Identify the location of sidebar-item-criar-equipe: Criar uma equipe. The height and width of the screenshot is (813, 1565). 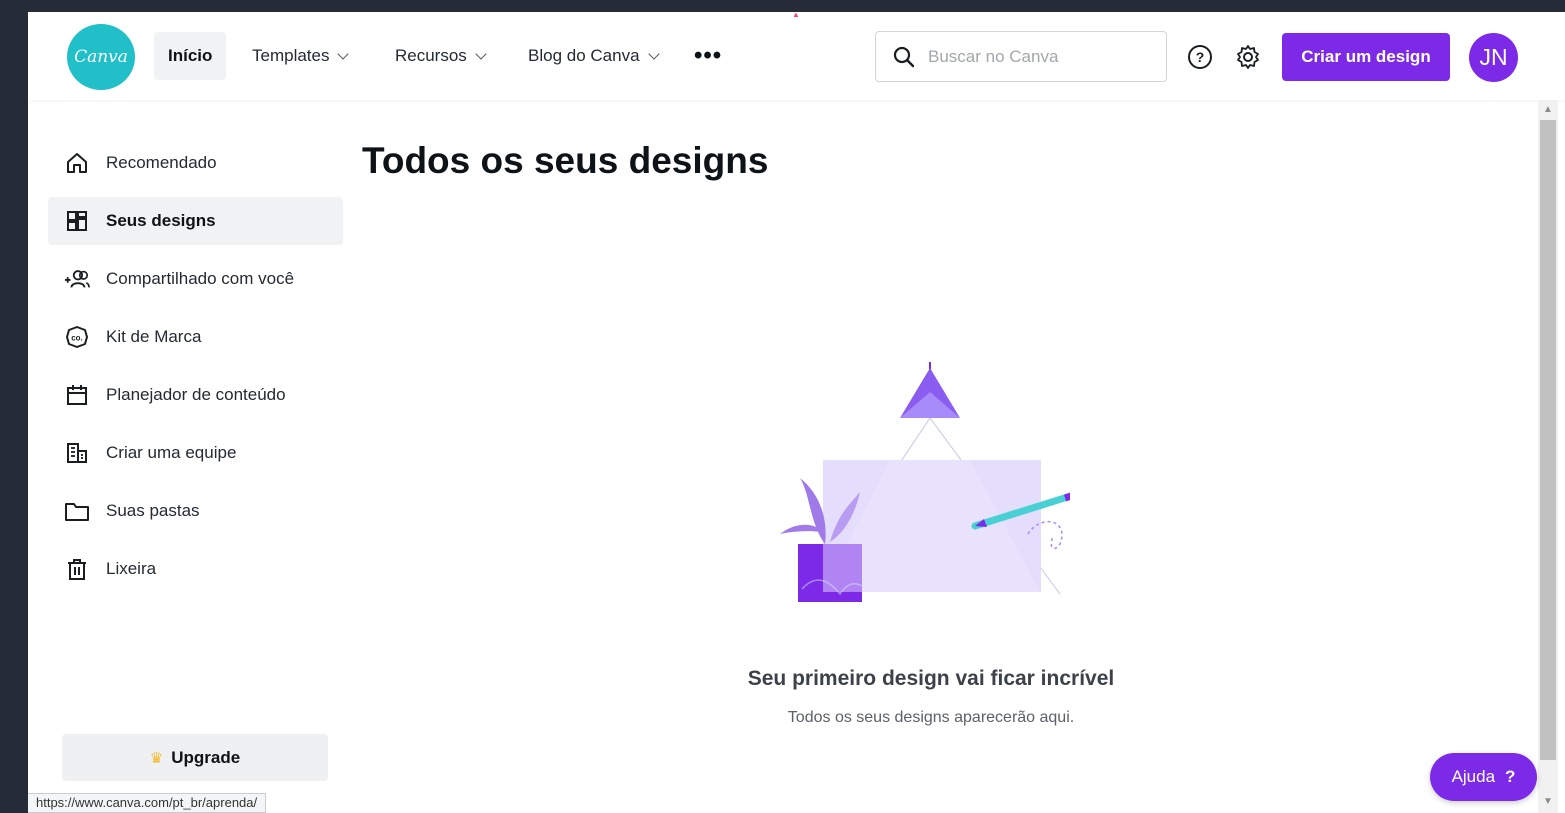
(195, 453).